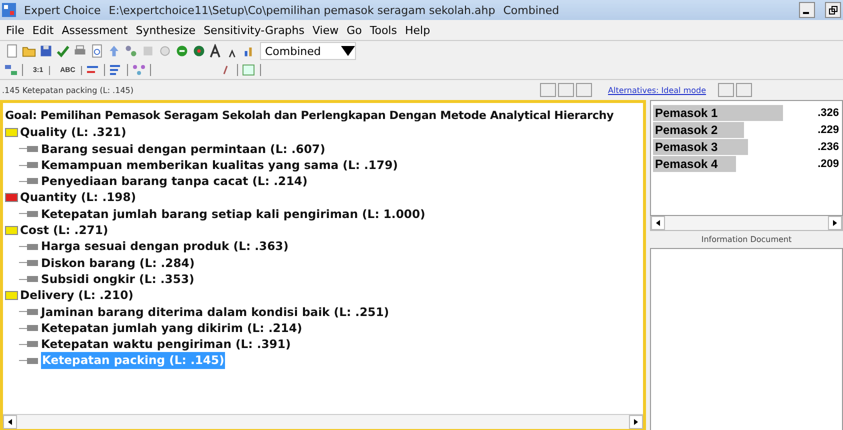 The image size is (843, 430). I want to click on criterion-node: Quality (L: .321), so click(73, 132).